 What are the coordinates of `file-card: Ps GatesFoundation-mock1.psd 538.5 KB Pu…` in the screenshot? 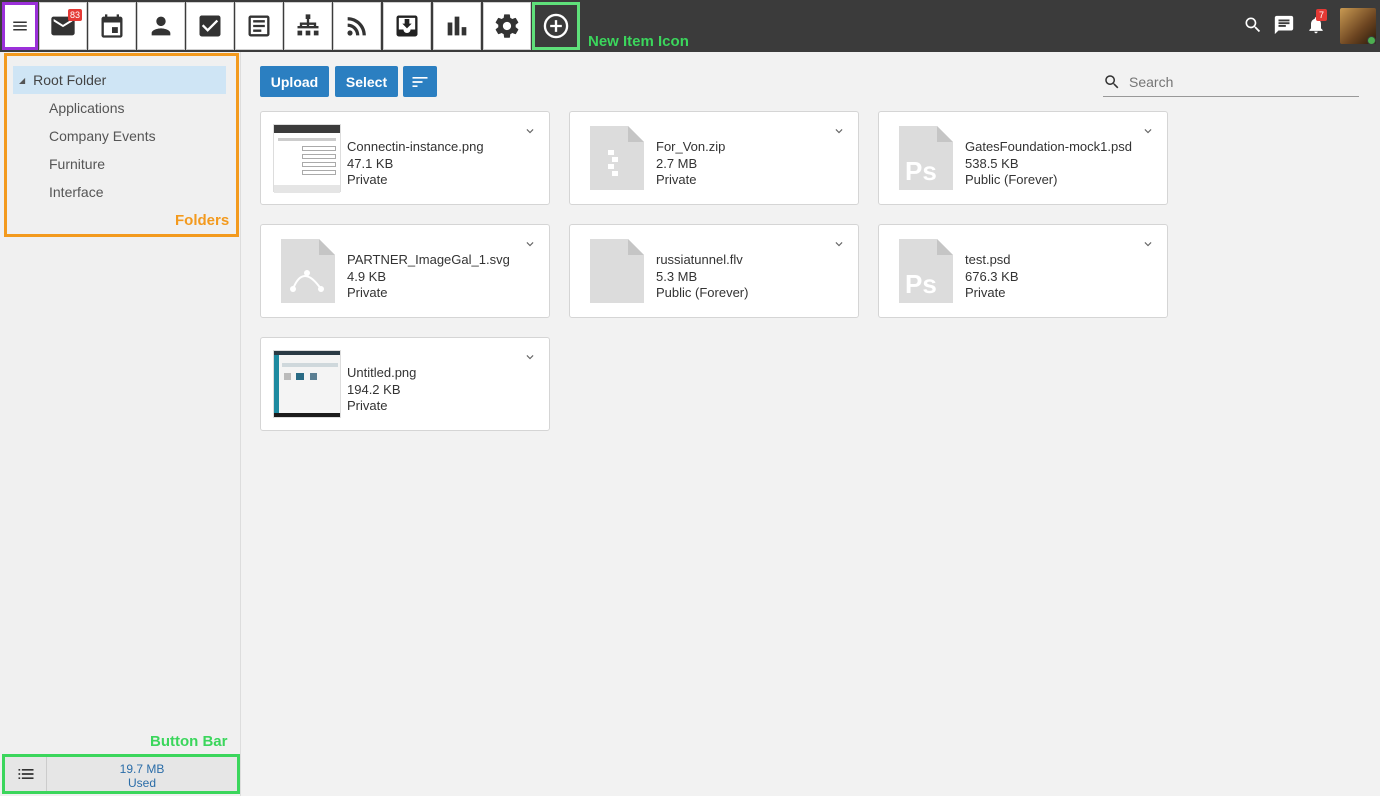 It's located at (1023, 158).